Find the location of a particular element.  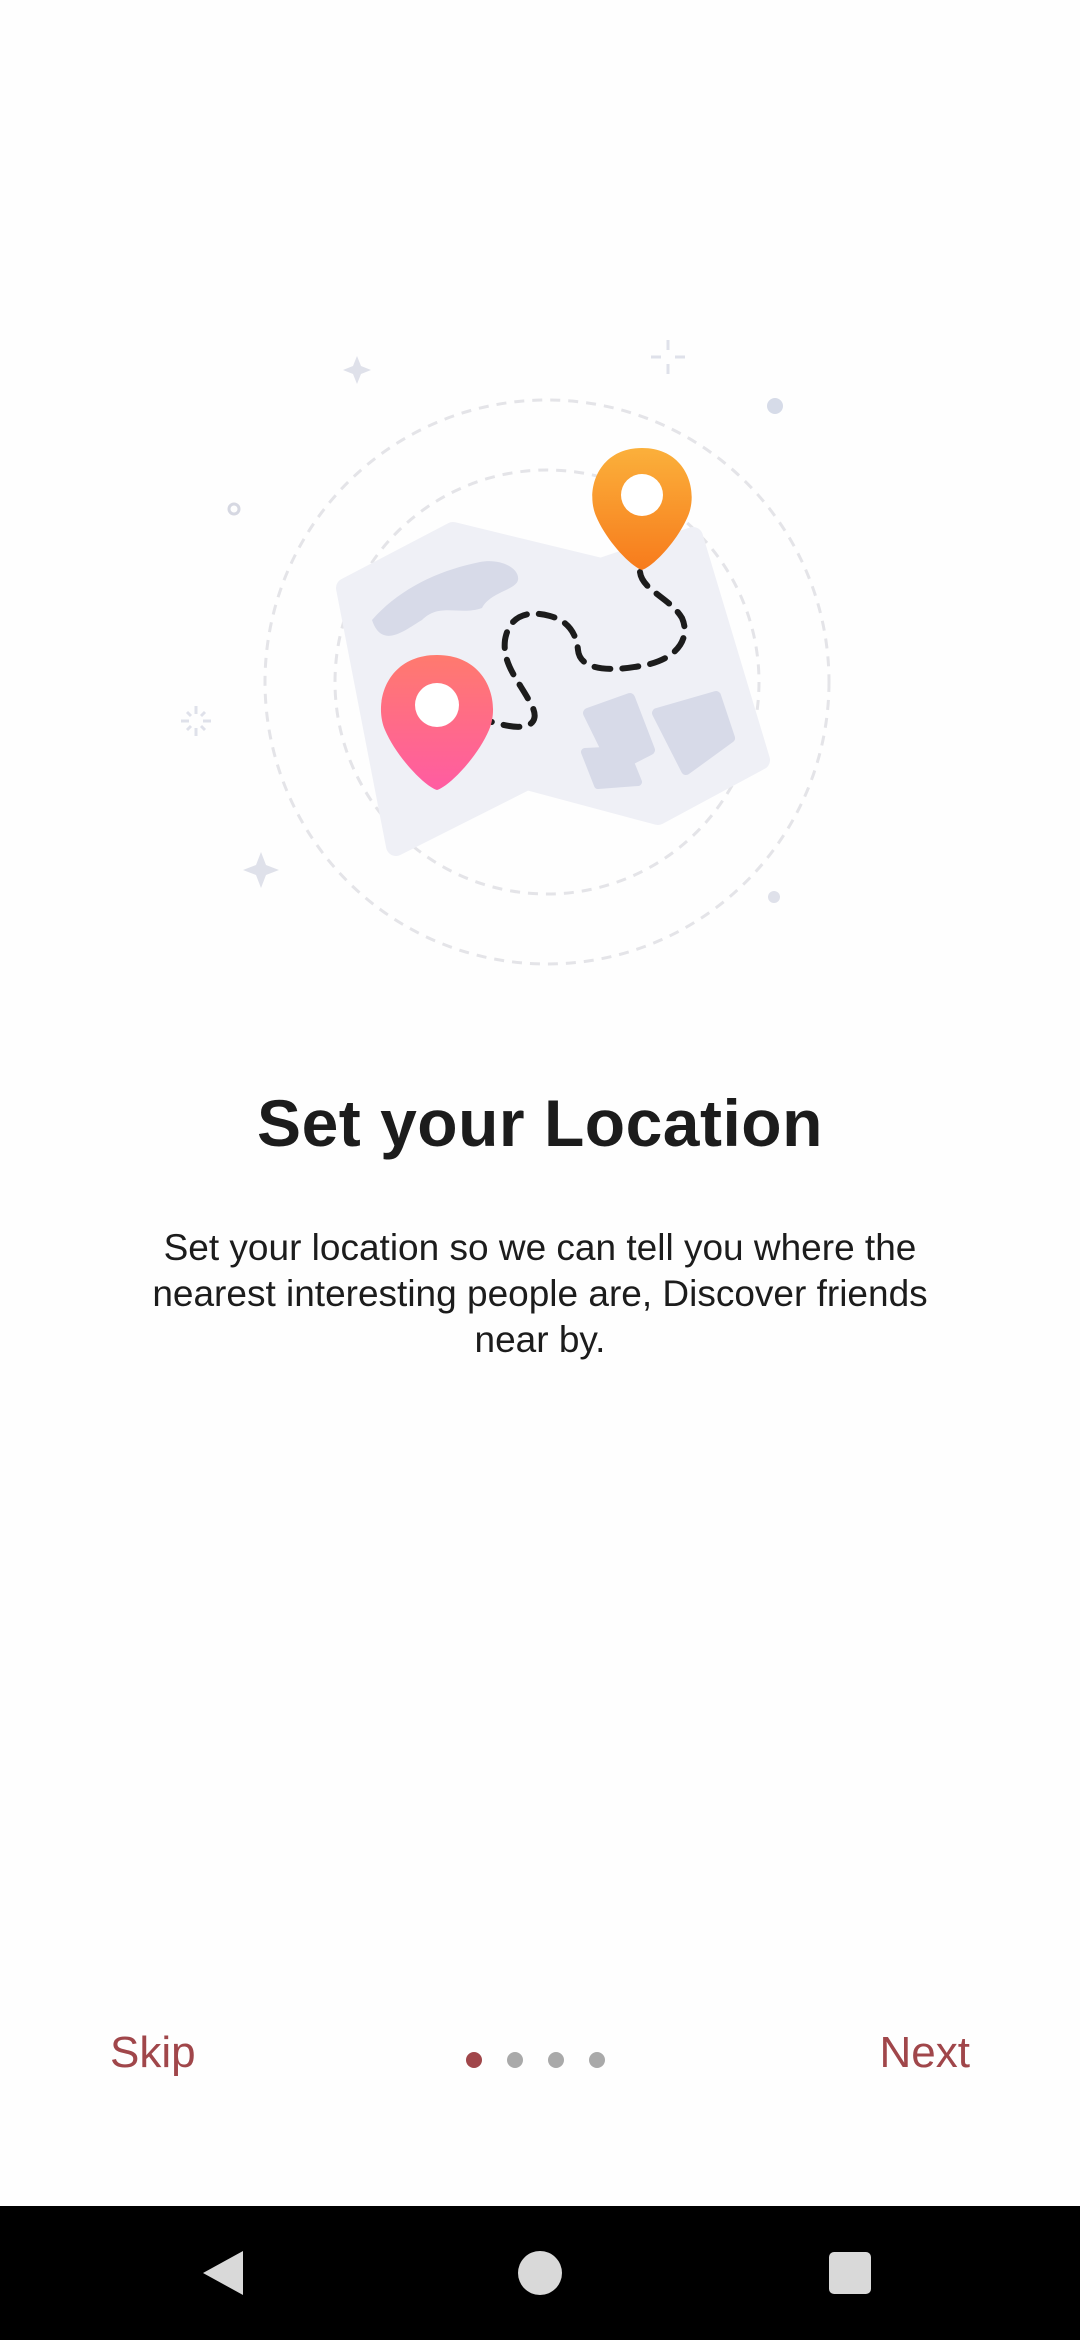

page-dot-active is located at coordinates (474, 2060).